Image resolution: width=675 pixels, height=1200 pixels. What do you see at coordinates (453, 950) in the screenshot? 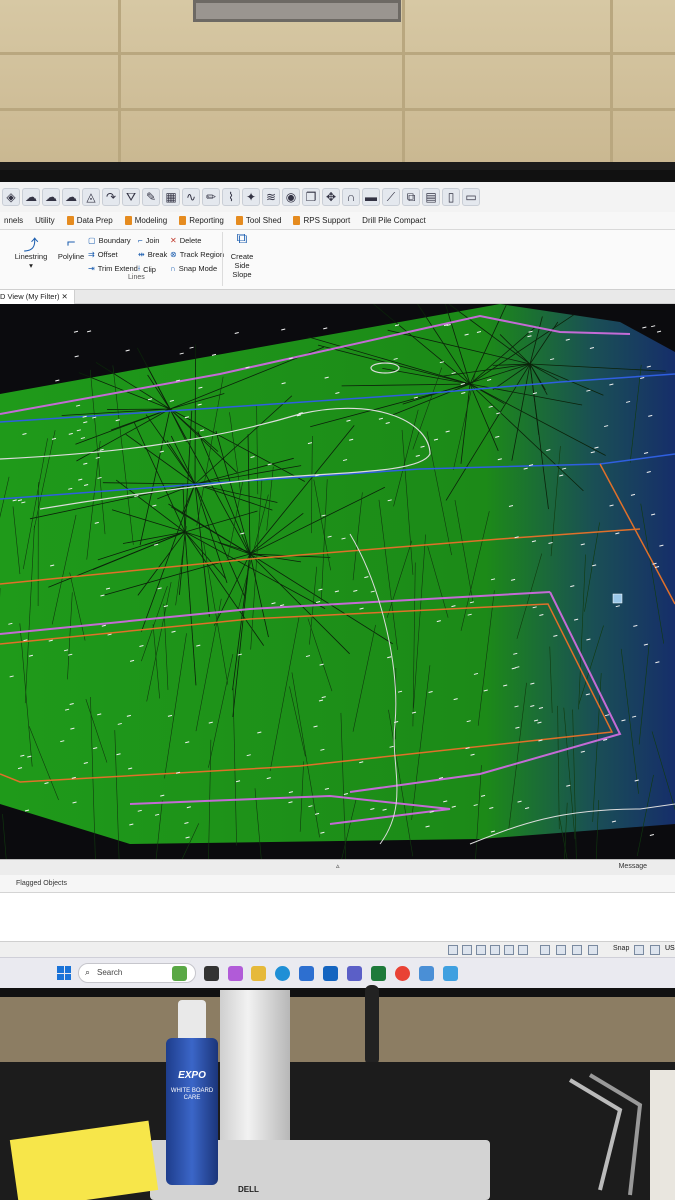
I see `command-icon` at bounding box center [453, 950].